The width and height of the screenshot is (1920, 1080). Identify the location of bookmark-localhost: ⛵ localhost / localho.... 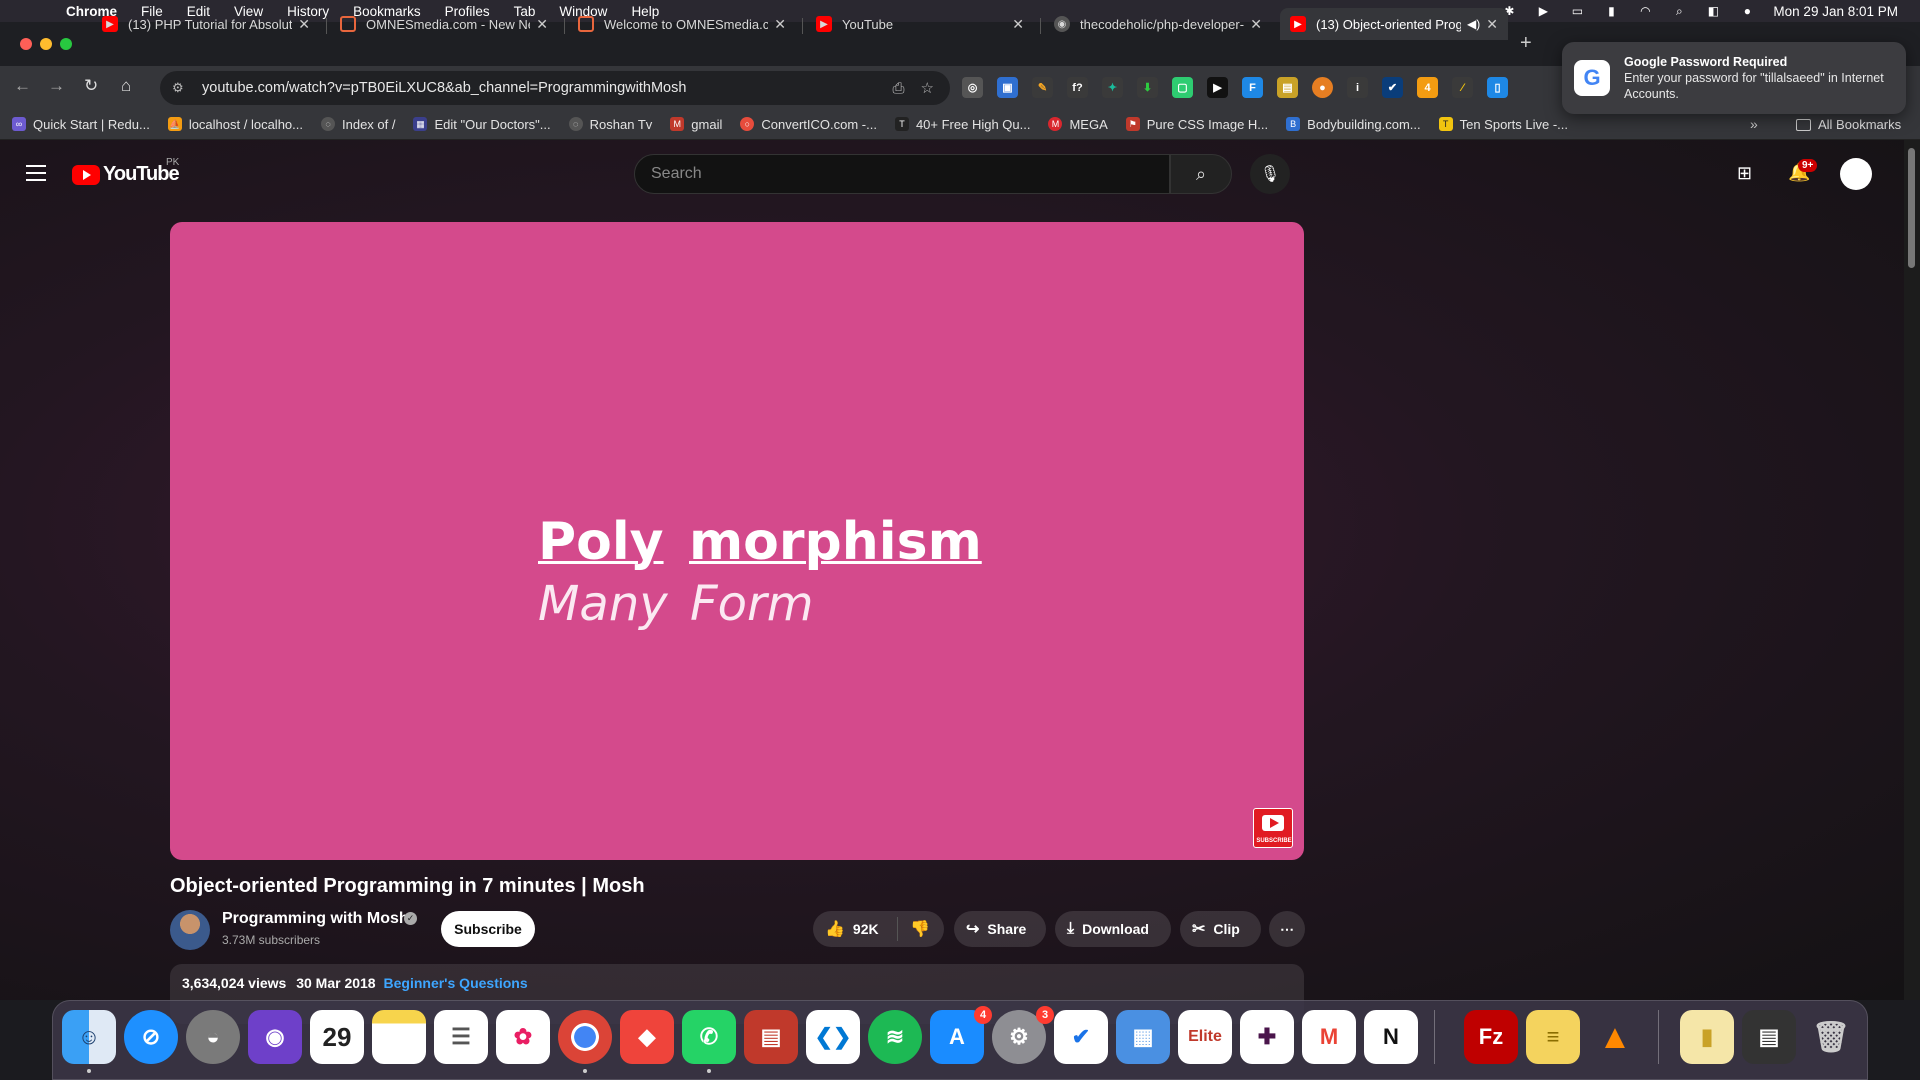
(235, 124).